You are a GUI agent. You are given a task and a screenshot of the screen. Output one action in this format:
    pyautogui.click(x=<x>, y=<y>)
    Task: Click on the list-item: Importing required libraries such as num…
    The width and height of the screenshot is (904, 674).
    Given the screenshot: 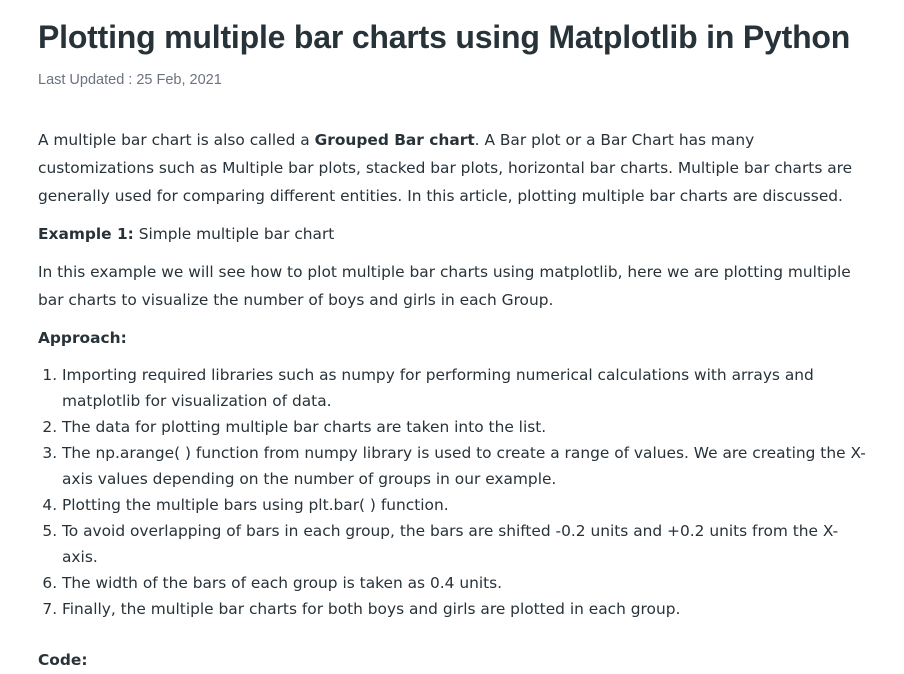 What is the action you would take?
    pyautogui.click(x=465, y=388)
    